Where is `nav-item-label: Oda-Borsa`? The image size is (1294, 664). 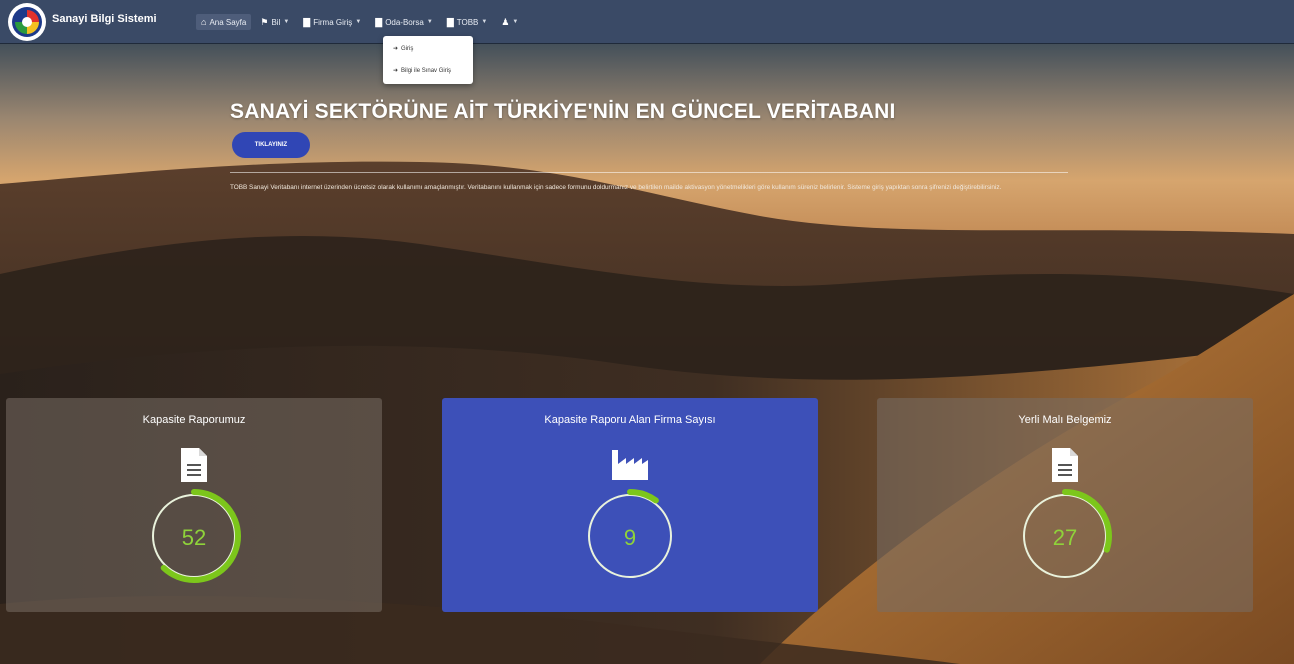 nav-item-label: Oda-Borsa is located at coordinates (404, 22).